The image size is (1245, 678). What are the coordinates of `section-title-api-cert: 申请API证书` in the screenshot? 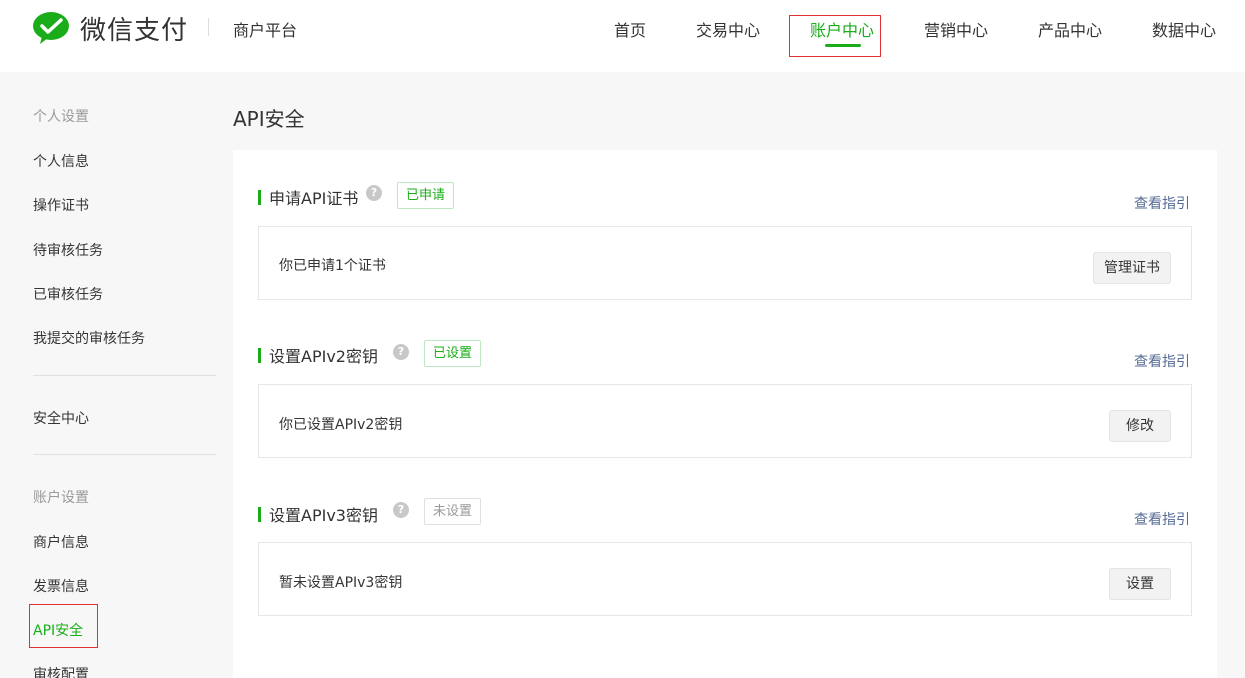 It's located at (308, 197).